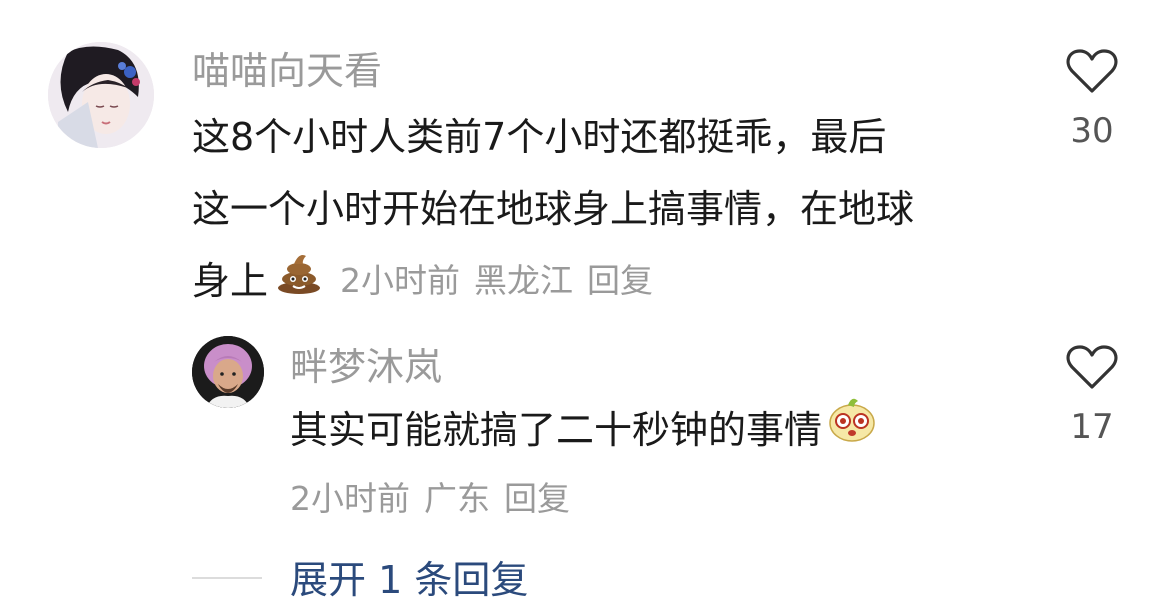 The width and height of the screenshot is (1170, 616). What do you see at coordinates (1092, 427) in the screenshot?
I see `like-count: 17` at bounding box center [1092, 427].